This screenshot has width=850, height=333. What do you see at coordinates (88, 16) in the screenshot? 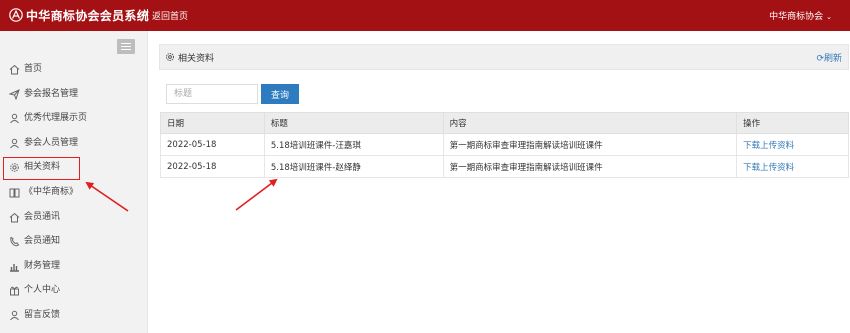
I see `system-title: 中华商标协会会员系统` at bounding box center [88, 16].